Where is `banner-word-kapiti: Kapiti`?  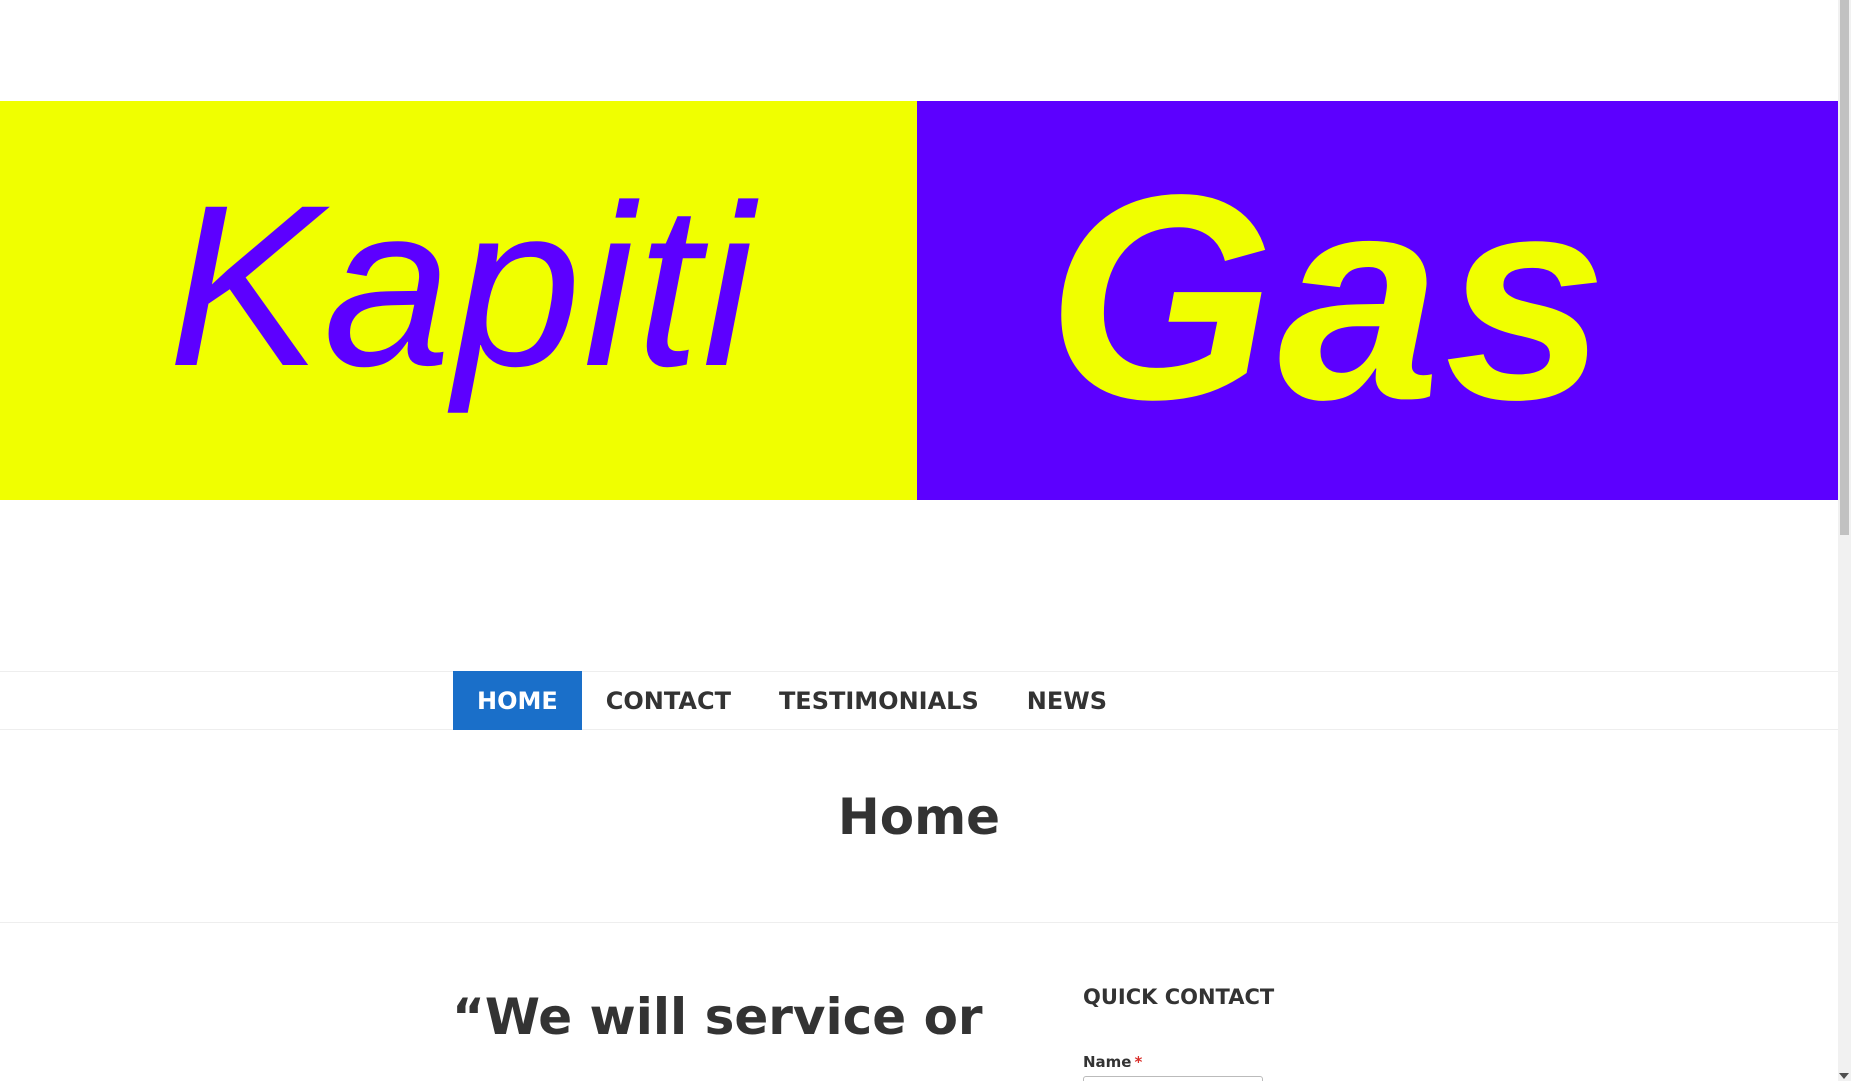 banner-word-kapiti: Kapiti is located at coordinates (462, 285).